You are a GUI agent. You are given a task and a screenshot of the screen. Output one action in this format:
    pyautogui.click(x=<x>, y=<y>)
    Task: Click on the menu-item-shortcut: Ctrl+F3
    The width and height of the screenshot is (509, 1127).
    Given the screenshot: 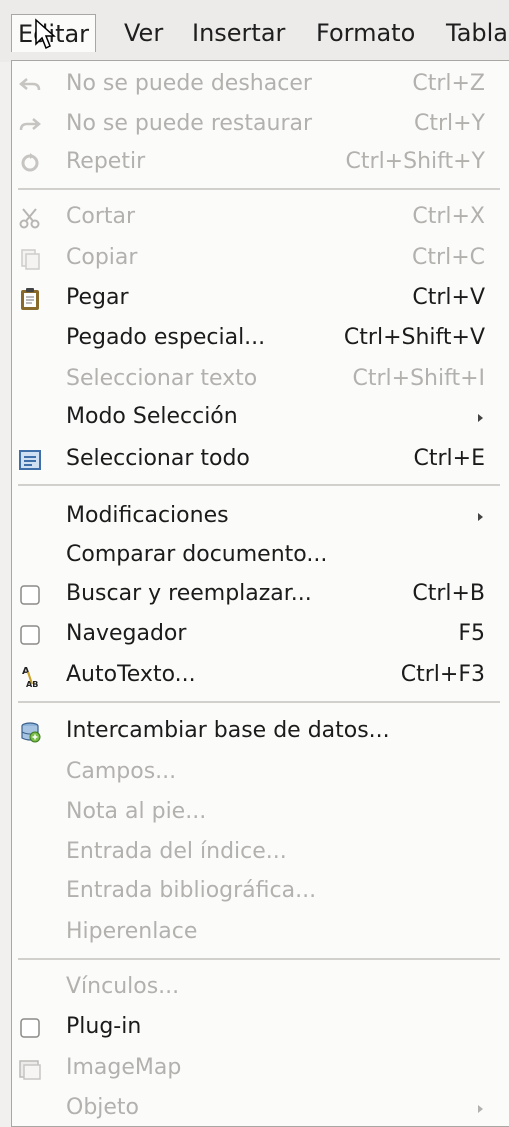 What is the action you would take?
    pyautogui.click(x=442, y=674)
    